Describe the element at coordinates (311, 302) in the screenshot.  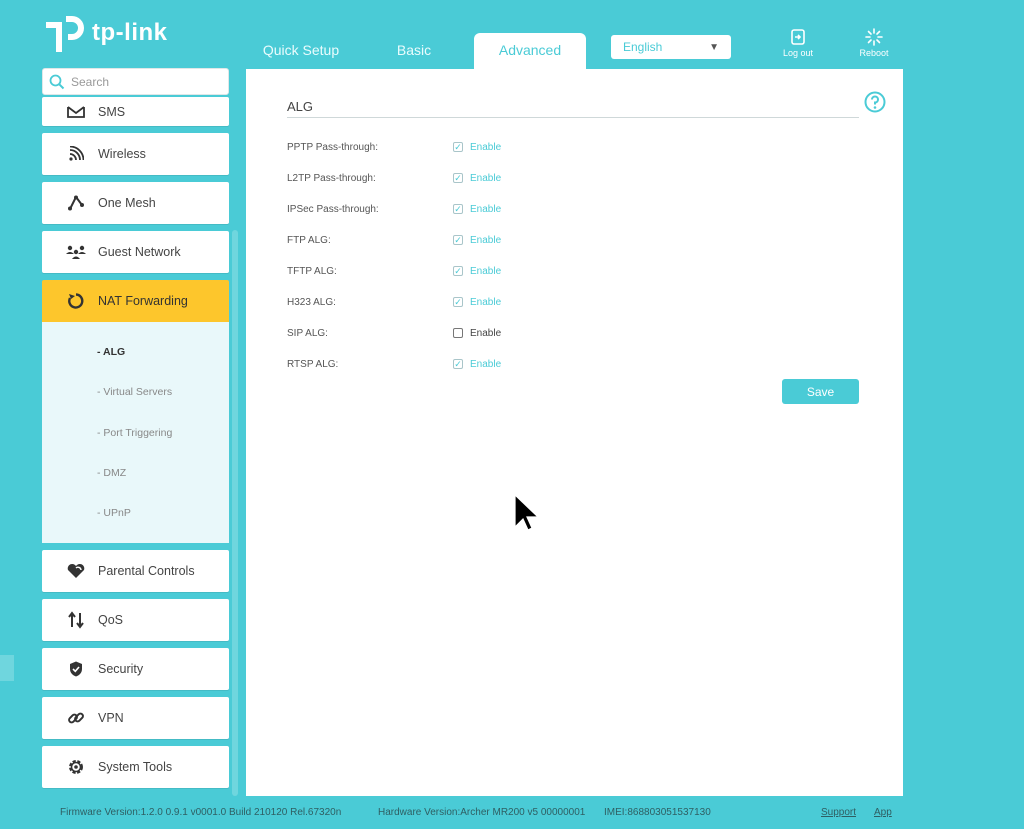
I see `row-label: H323 ALG:` at that location.